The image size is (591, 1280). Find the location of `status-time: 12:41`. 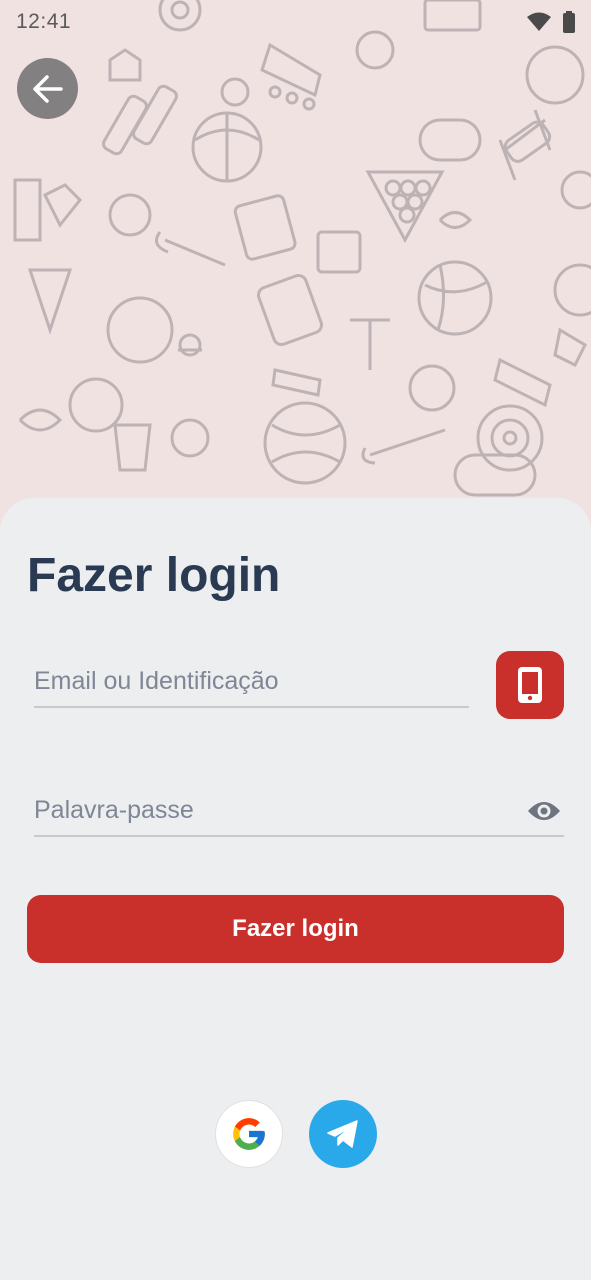

status-time: 12:41 is located at coordinates (44, 21).